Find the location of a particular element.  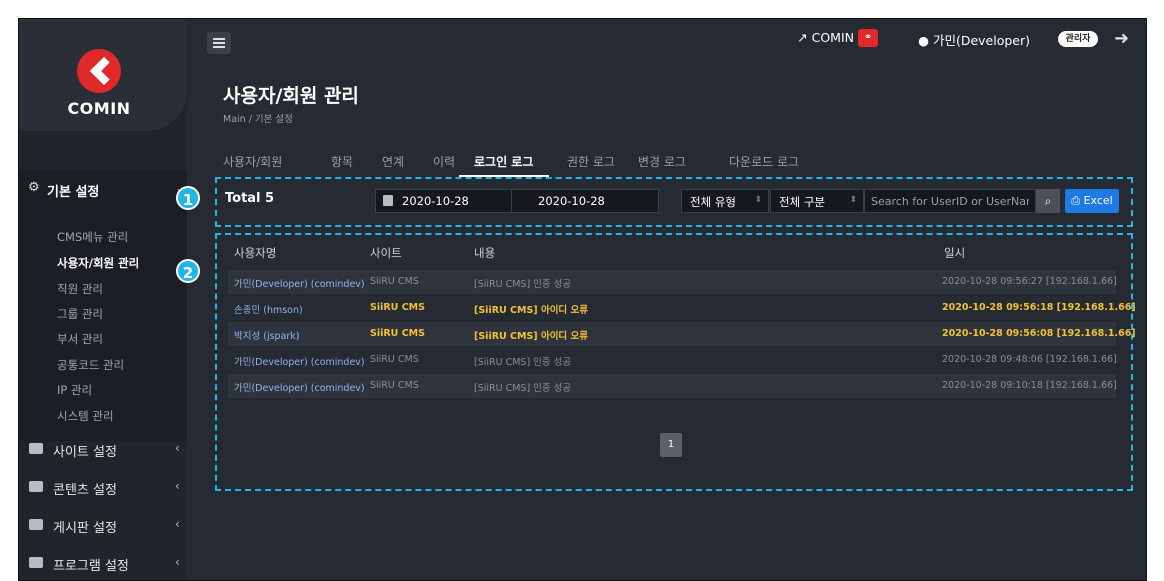

sidebar-section-program: 프로그램 설정 ‹ is located at coordinates (103, 562).